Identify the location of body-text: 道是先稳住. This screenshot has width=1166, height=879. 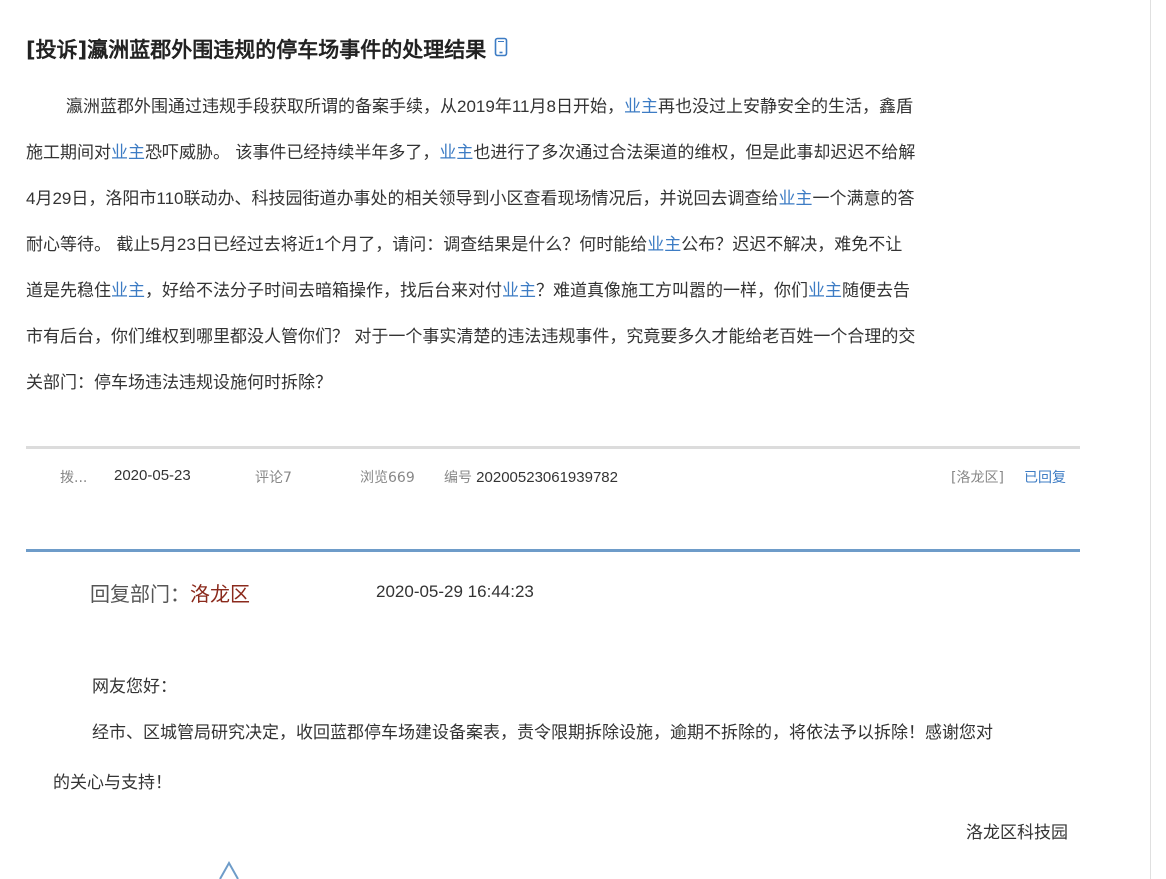
(68, 291).